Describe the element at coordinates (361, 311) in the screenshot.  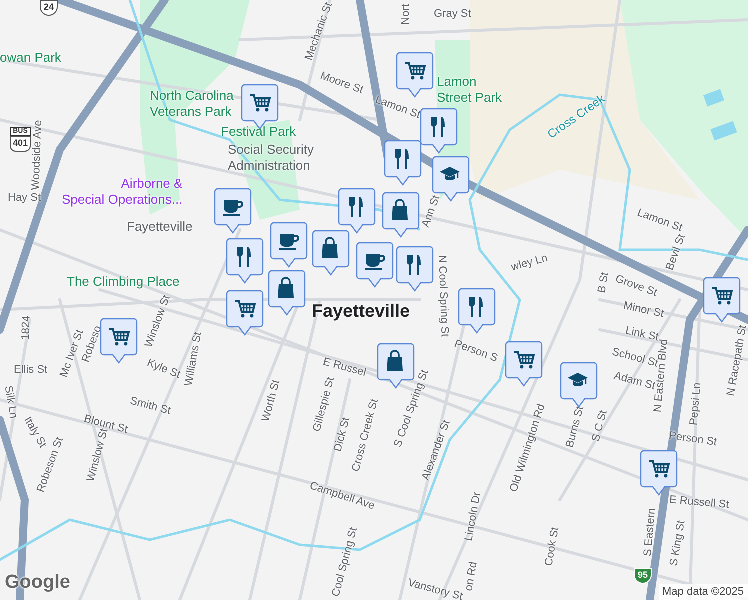
I see `city-label: Fayetteville` at that location.